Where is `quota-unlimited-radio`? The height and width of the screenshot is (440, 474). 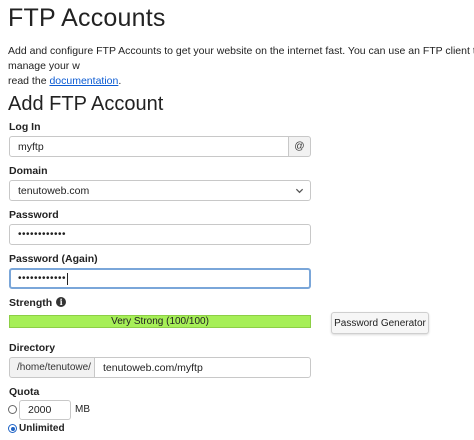
quota-unlimited-radio is located at coordinates (12, 428).